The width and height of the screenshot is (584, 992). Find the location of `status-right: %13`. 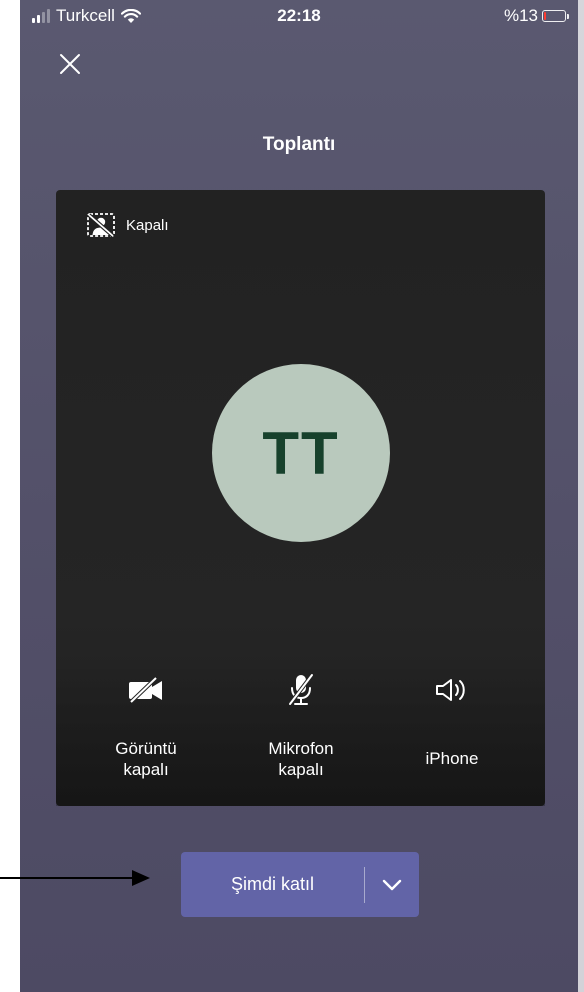

status-right: %13 is located at coordinates (536, 16).